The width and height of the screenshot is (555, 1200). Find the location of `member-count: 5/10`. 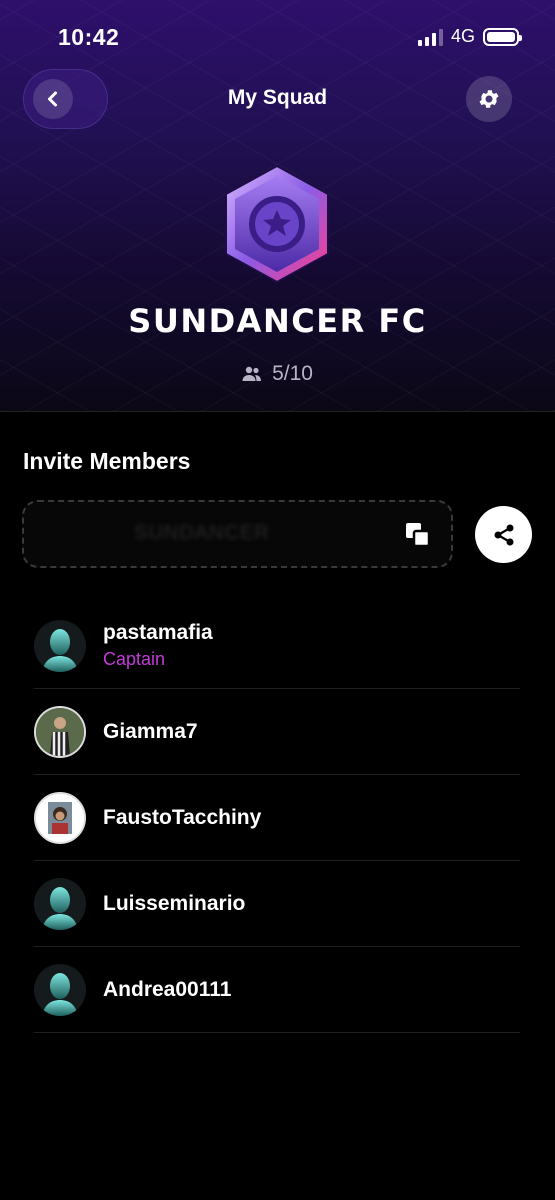

member-count: 5/10 is located at coordinates (277, 374).